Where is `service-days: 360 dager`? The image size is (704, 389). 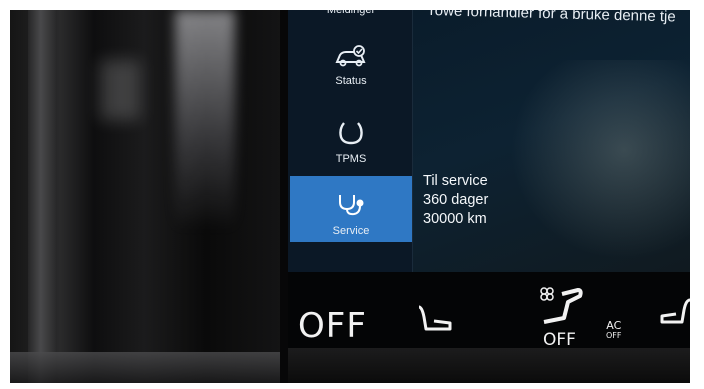
service-days: 360 dager is located at coordinates (456, 200).